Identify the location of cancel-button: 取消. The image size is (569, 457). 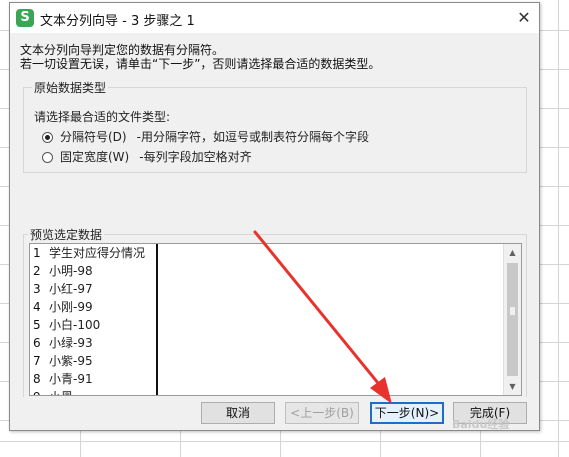
(238, 413).